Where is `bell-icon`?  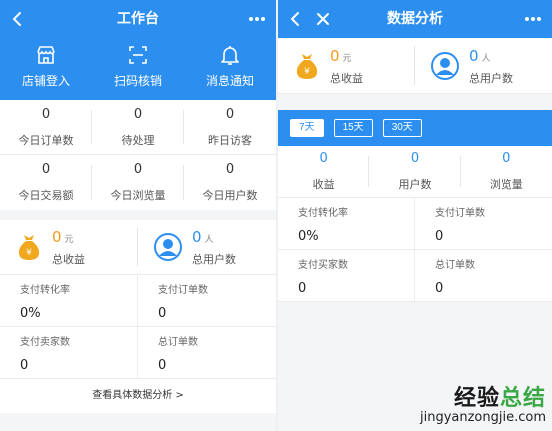 bell-icon is located at coordinates (230, 55).